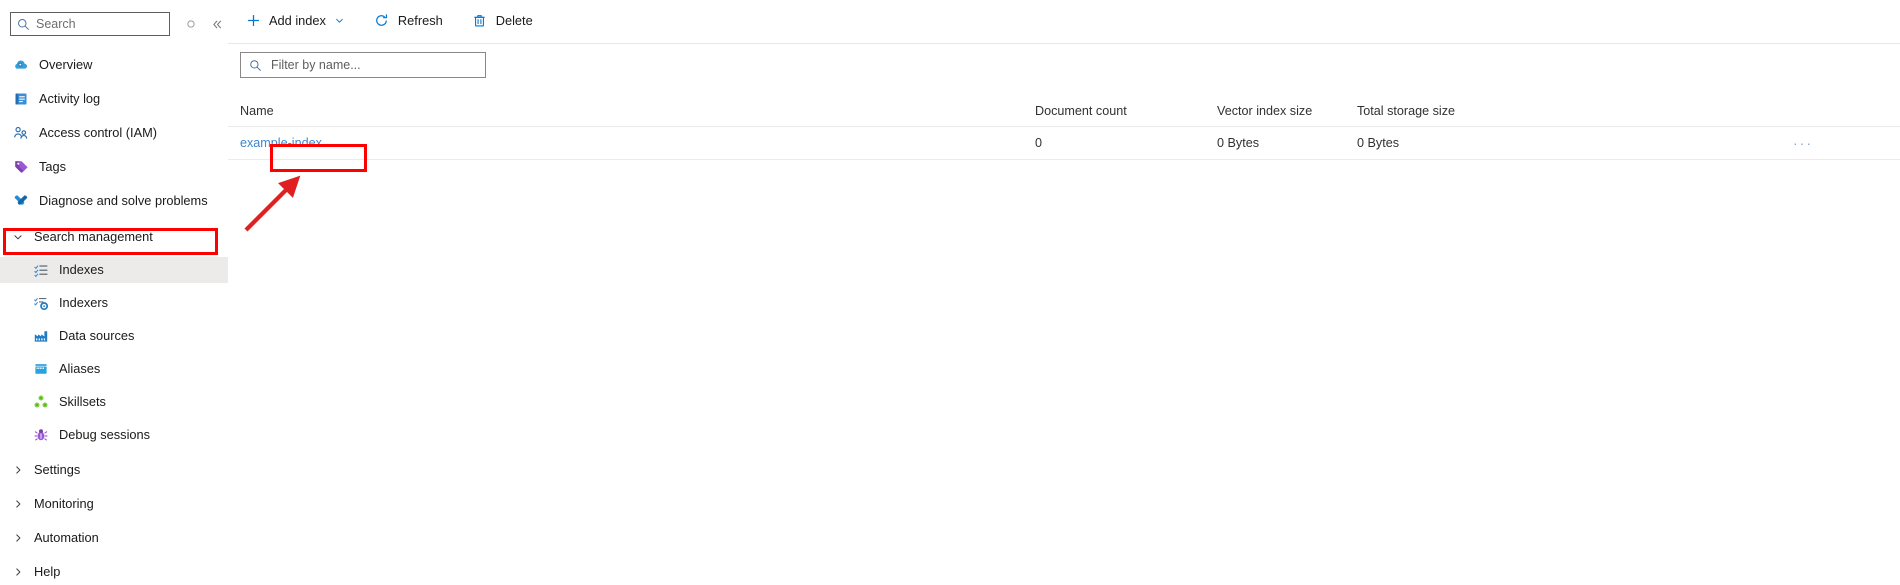  I want to click on delete-label: Delete, so click(514, 20).